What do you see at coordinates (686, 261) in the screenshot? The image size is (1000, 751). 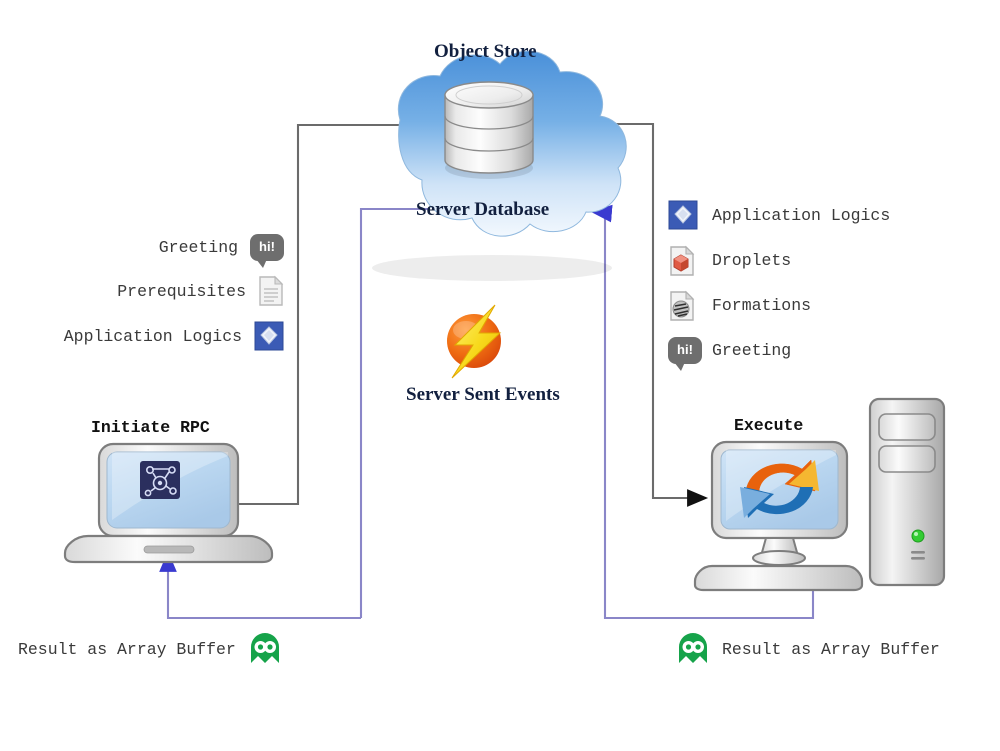 I see `droplets-document-icon` at bounding box center [686, 261].